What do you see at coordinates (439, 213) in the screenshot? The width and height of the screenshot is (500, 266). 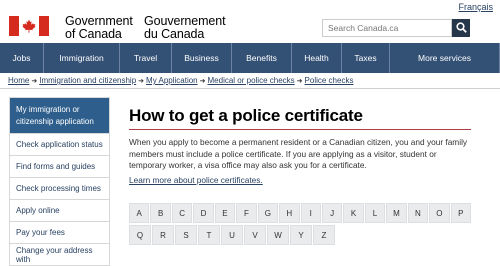 I see `letter-button-o: O` at bounding box center [439, 213].